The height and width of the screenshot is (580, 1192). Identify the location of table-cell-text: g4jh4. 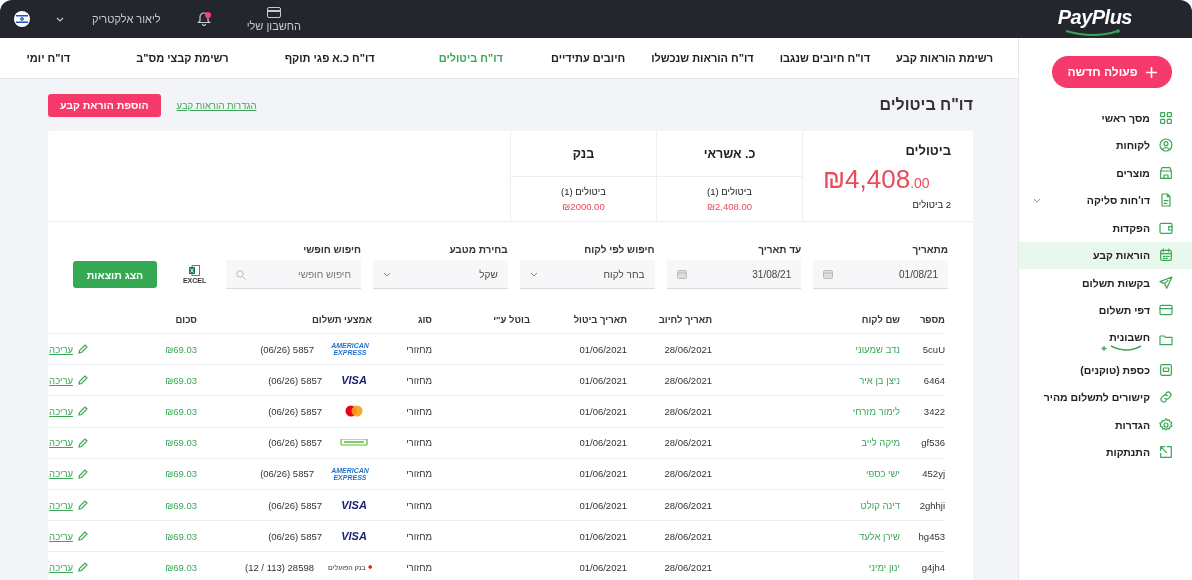
(932, 567).